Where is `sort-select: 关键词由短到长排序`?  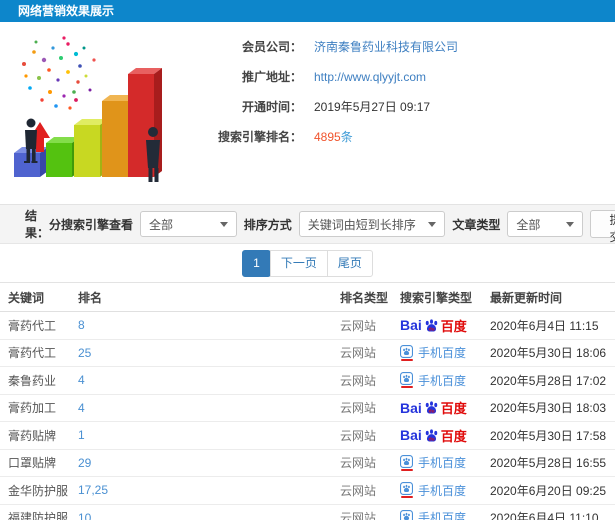
sort-select: 关键词由短到长排序 is located at coordinates (372, 224).